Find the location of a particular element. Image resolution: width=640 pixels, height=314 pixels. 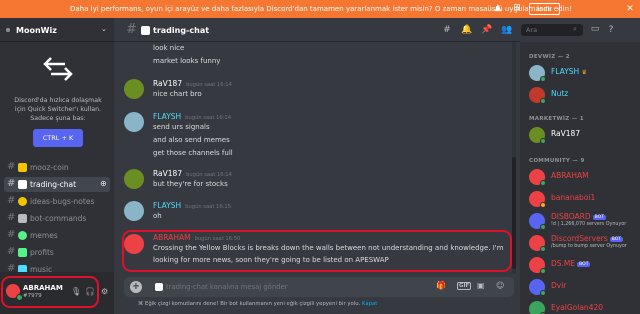

server-header: MoonWiz ⌄ is located at coordinates (57, 30).